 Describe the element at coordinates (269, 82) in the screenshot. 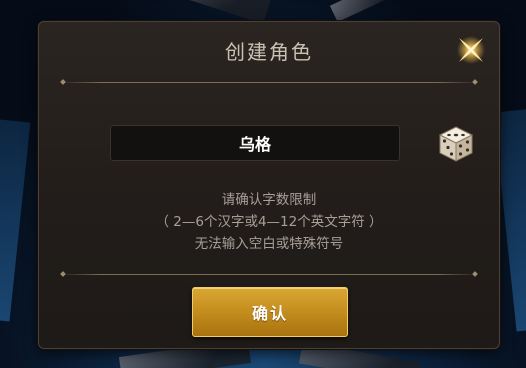

I see `title-divider` at that location.